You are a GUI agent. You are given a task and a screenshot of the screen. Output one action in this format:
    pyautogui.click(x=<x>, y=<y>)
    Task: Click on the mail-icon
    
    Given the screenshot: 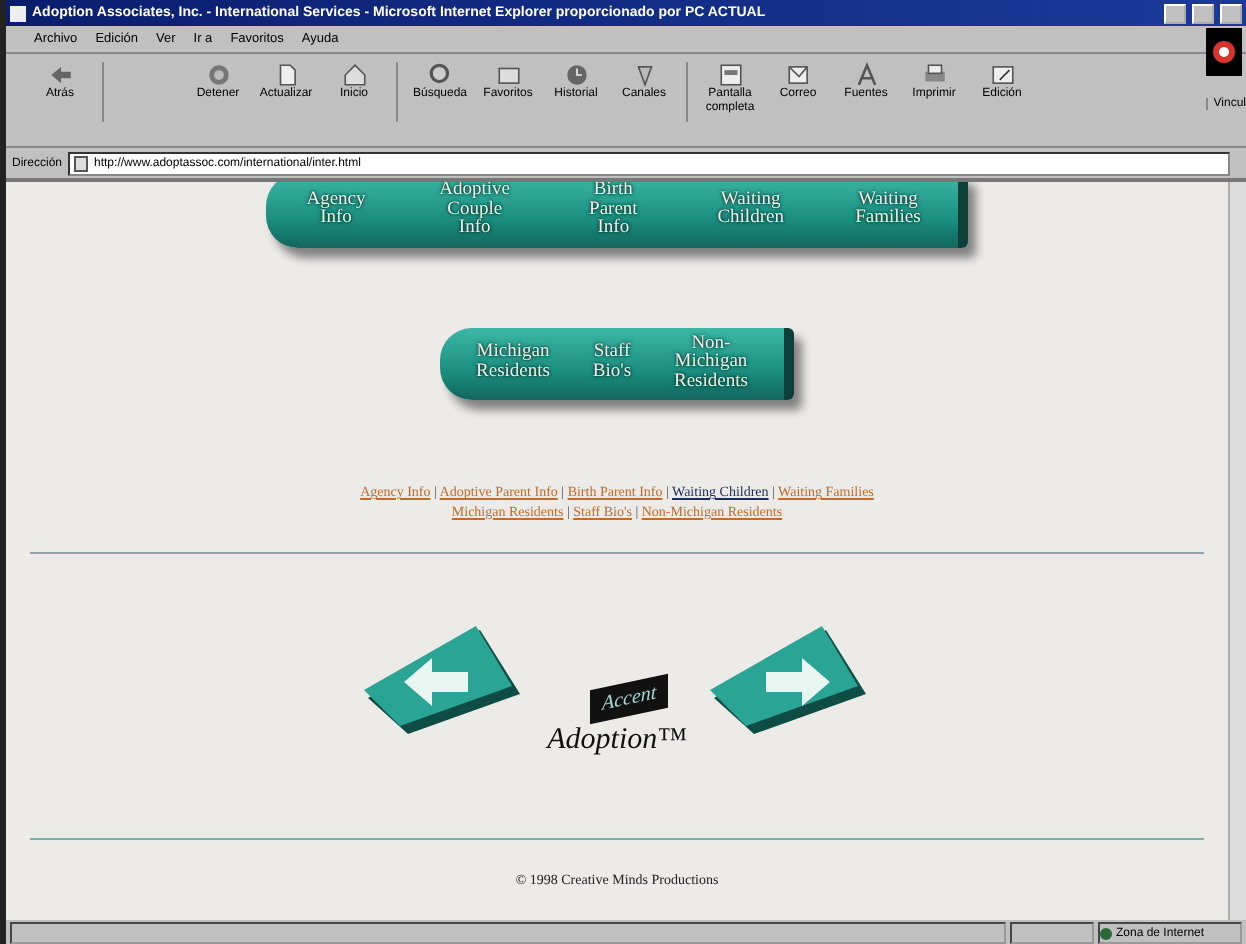 What is the action you would take?
    pyautogui.click(x=798, y=75)
    